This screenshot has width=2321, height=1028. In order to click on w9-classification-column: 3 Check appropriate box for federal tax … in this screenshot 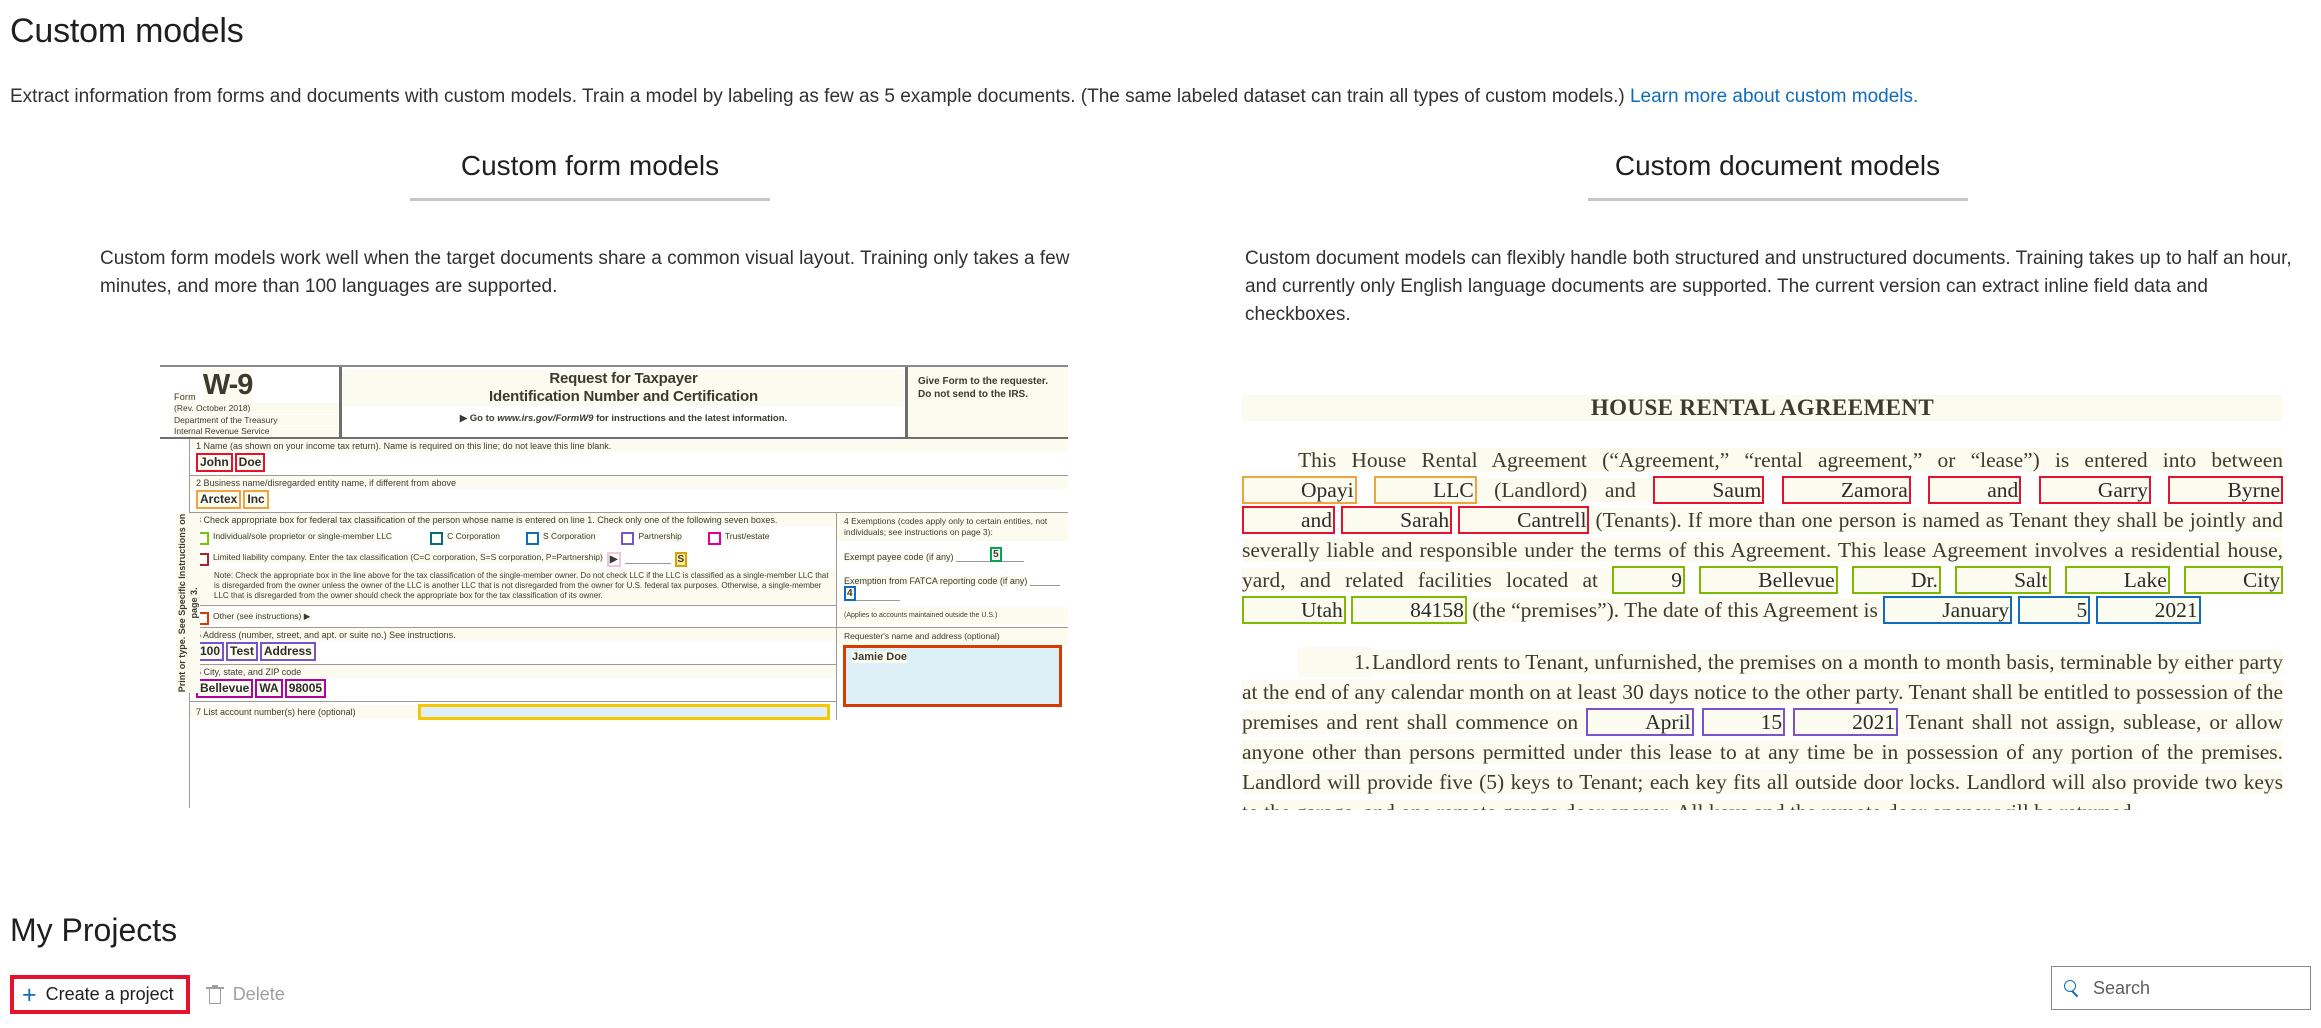, I will do `click(513, 570)`.